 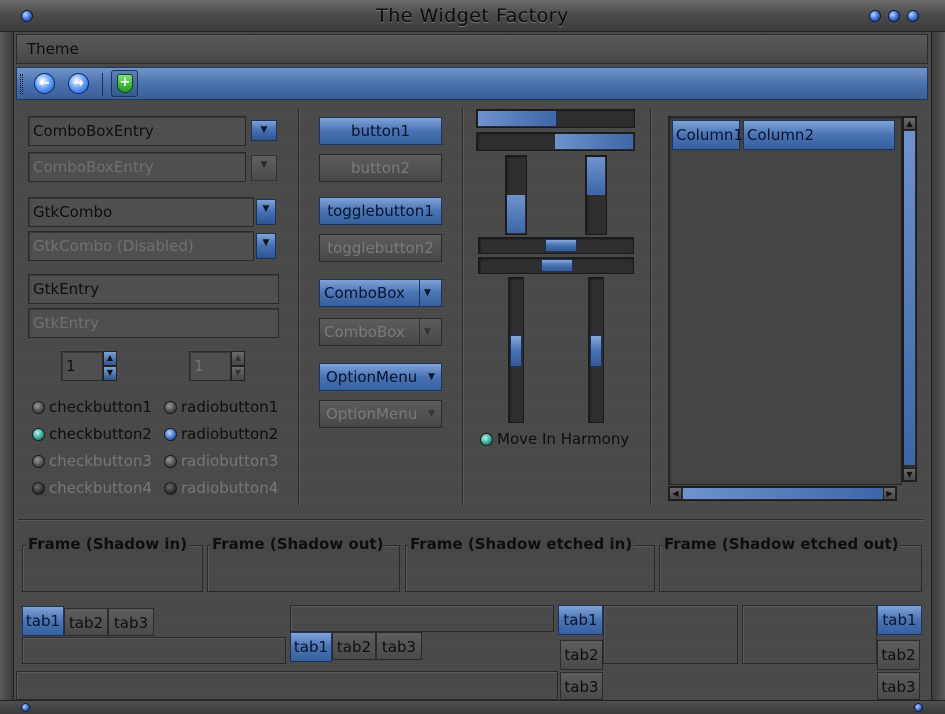 I want to click on combobox: ComboBox ▼, so click(x=380, y=293).